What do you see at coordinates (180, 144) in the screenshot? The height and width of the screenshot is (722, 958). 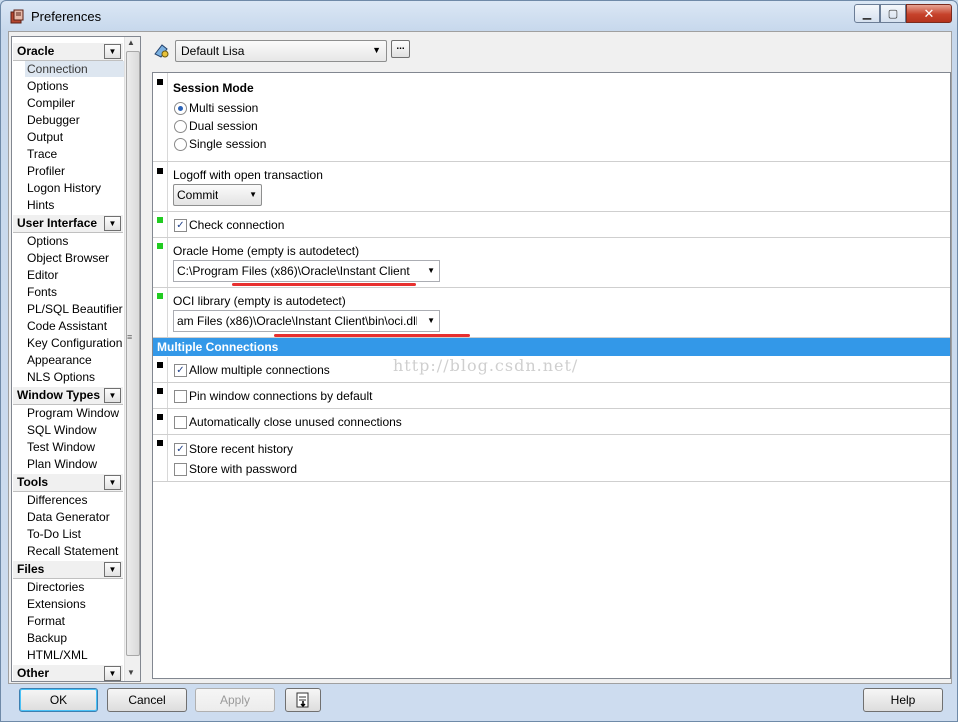 I see `radio-single-session` at bounding box center [180, 144].